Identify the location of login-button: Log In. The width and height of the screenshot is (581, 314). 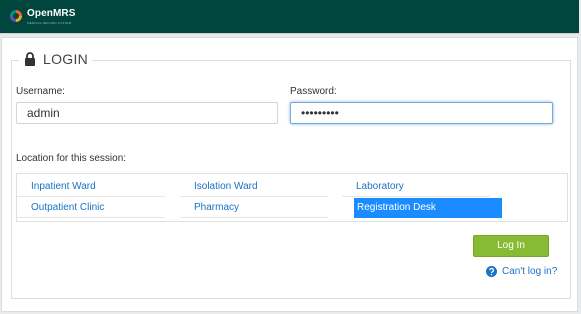
(511, 246).